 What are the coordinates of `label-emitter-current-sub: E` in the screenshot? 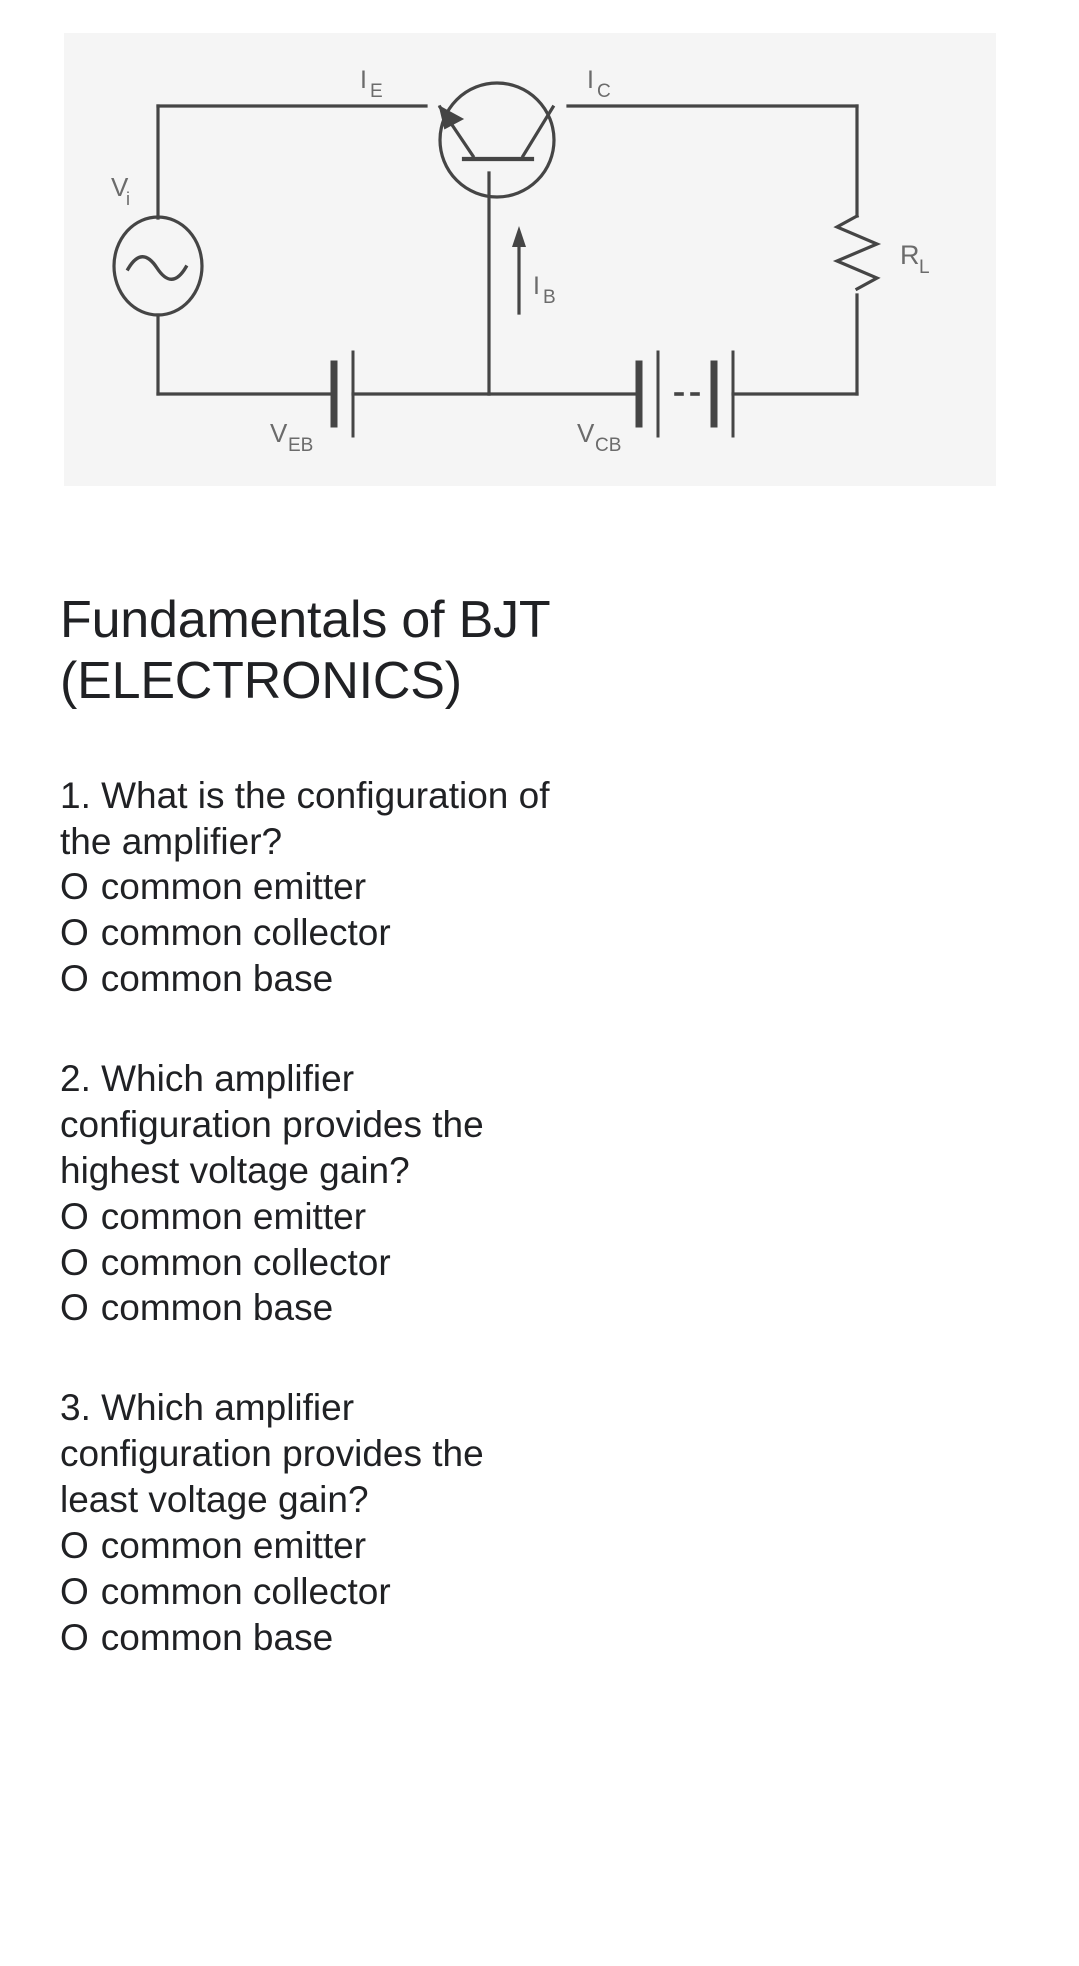 It's located at (376, 91).